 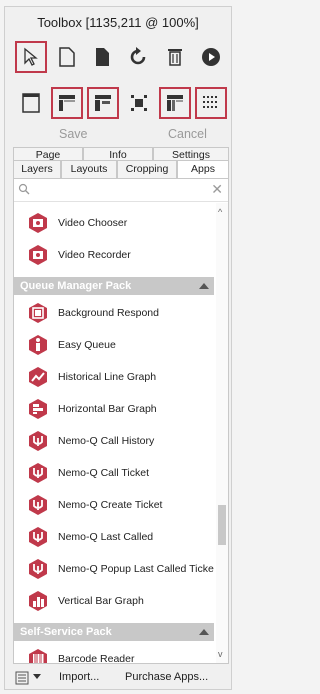 I want to click on scroll-thumb, so click(x=222, y=525).